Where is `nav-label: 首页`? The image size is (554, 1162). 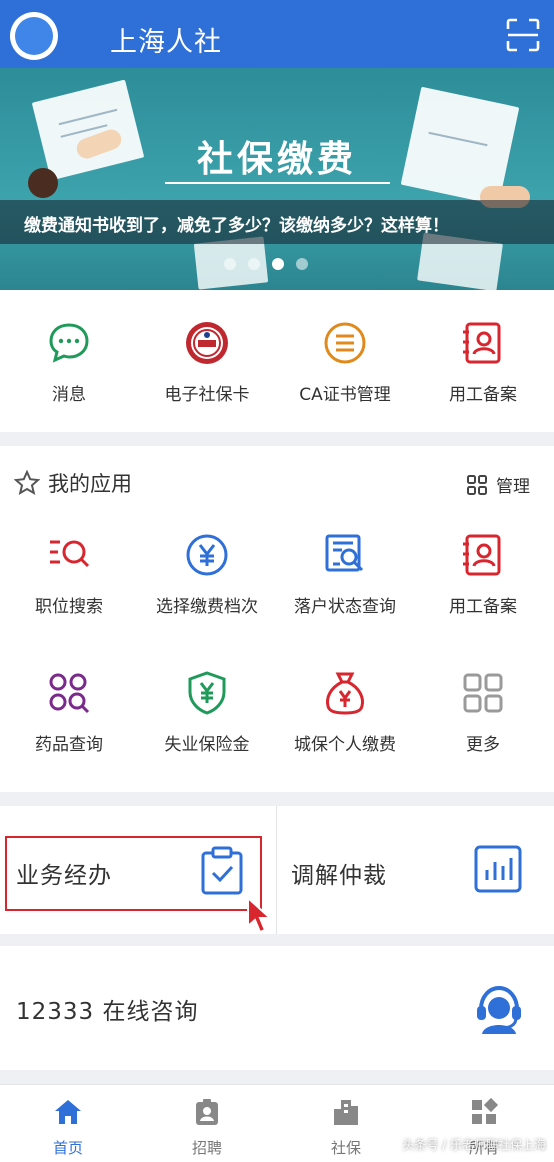
nav-label: 首页 is located at coordinates (67, 1148).